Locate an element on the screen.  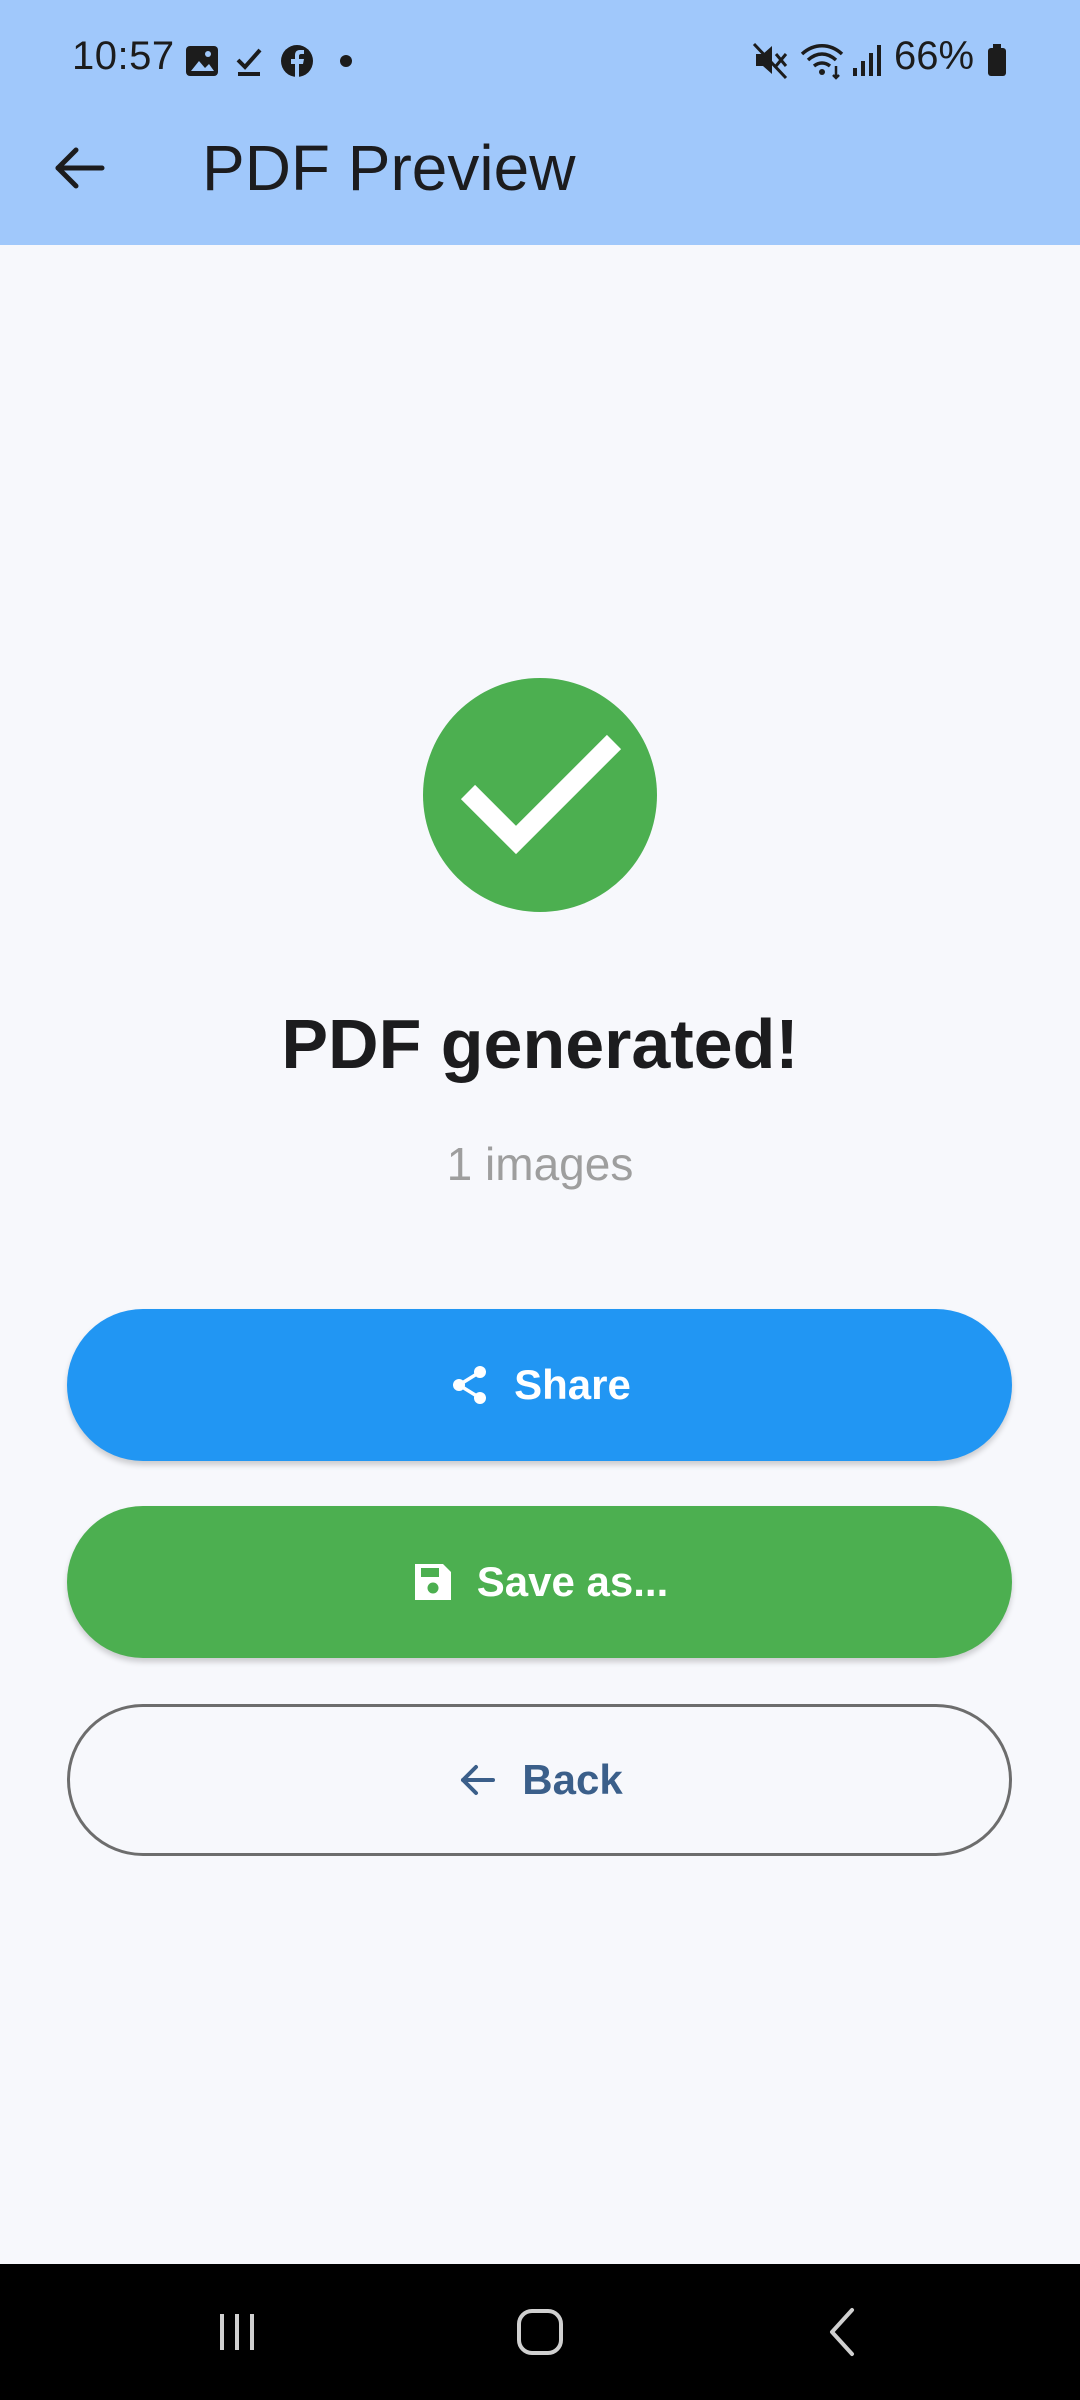
signal-icon is located at coordinates (867, 60).